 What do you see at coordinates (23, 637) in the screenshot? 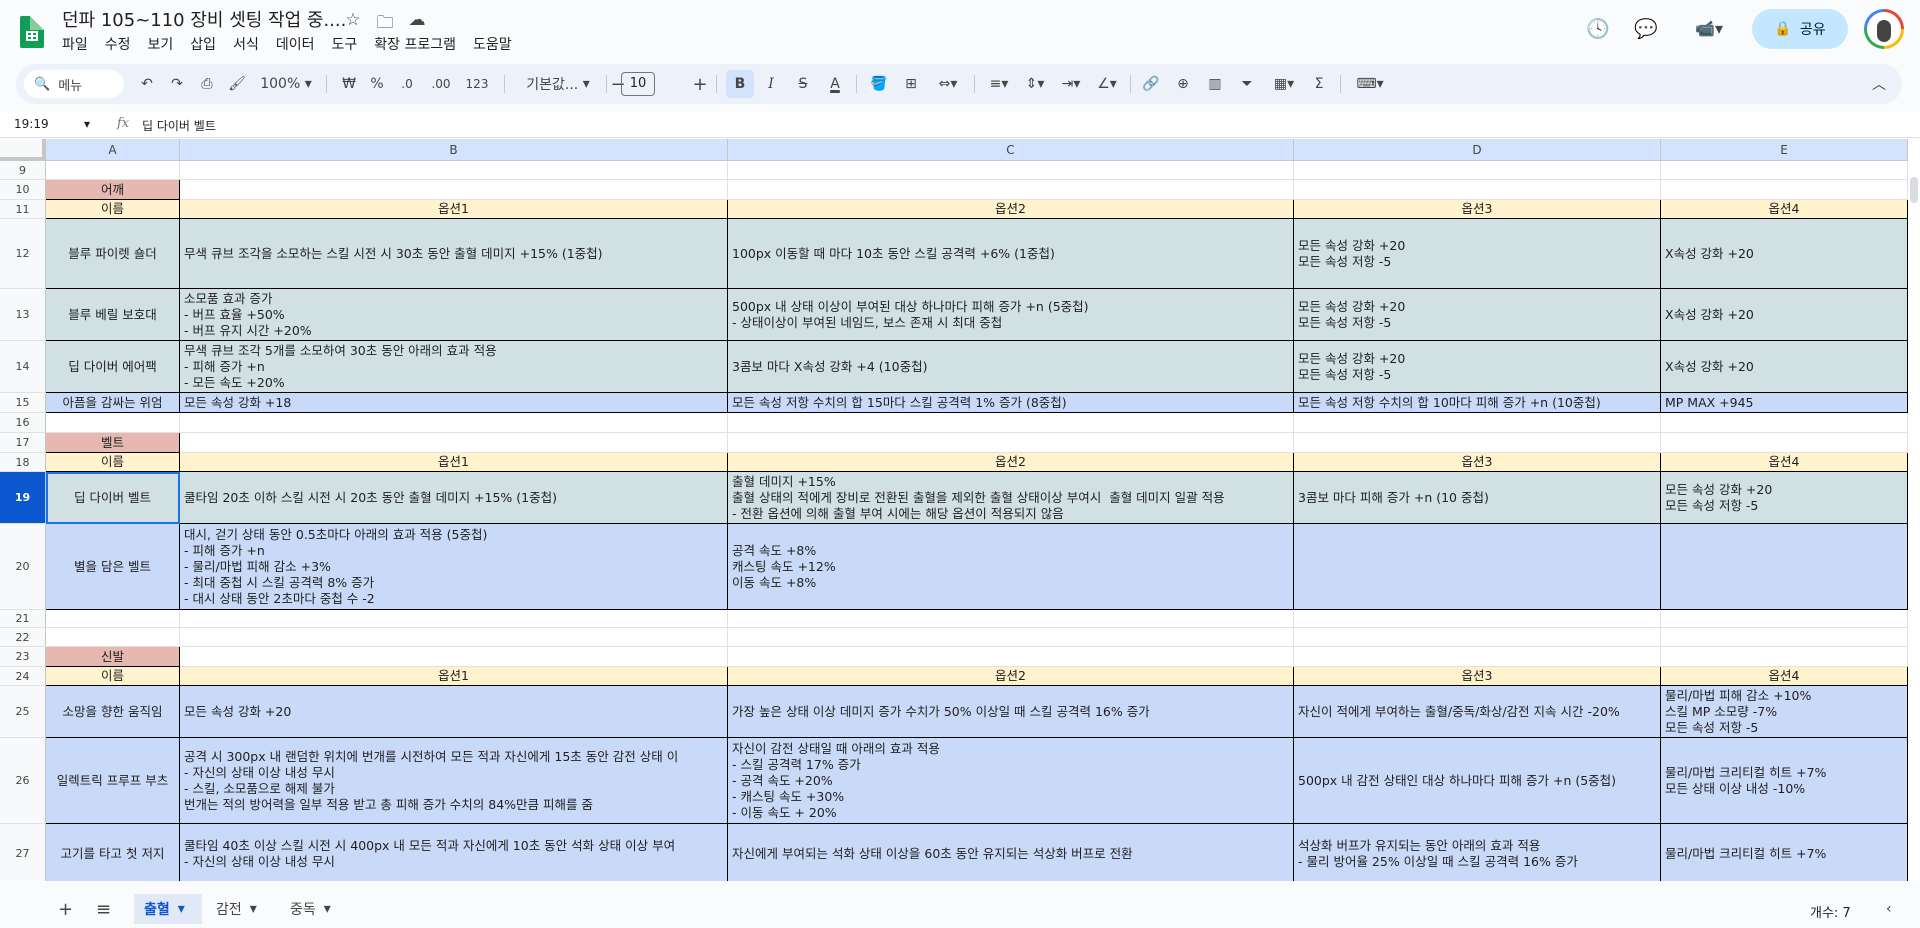
I see `row-header: 22` at bounding box center [23, 637].